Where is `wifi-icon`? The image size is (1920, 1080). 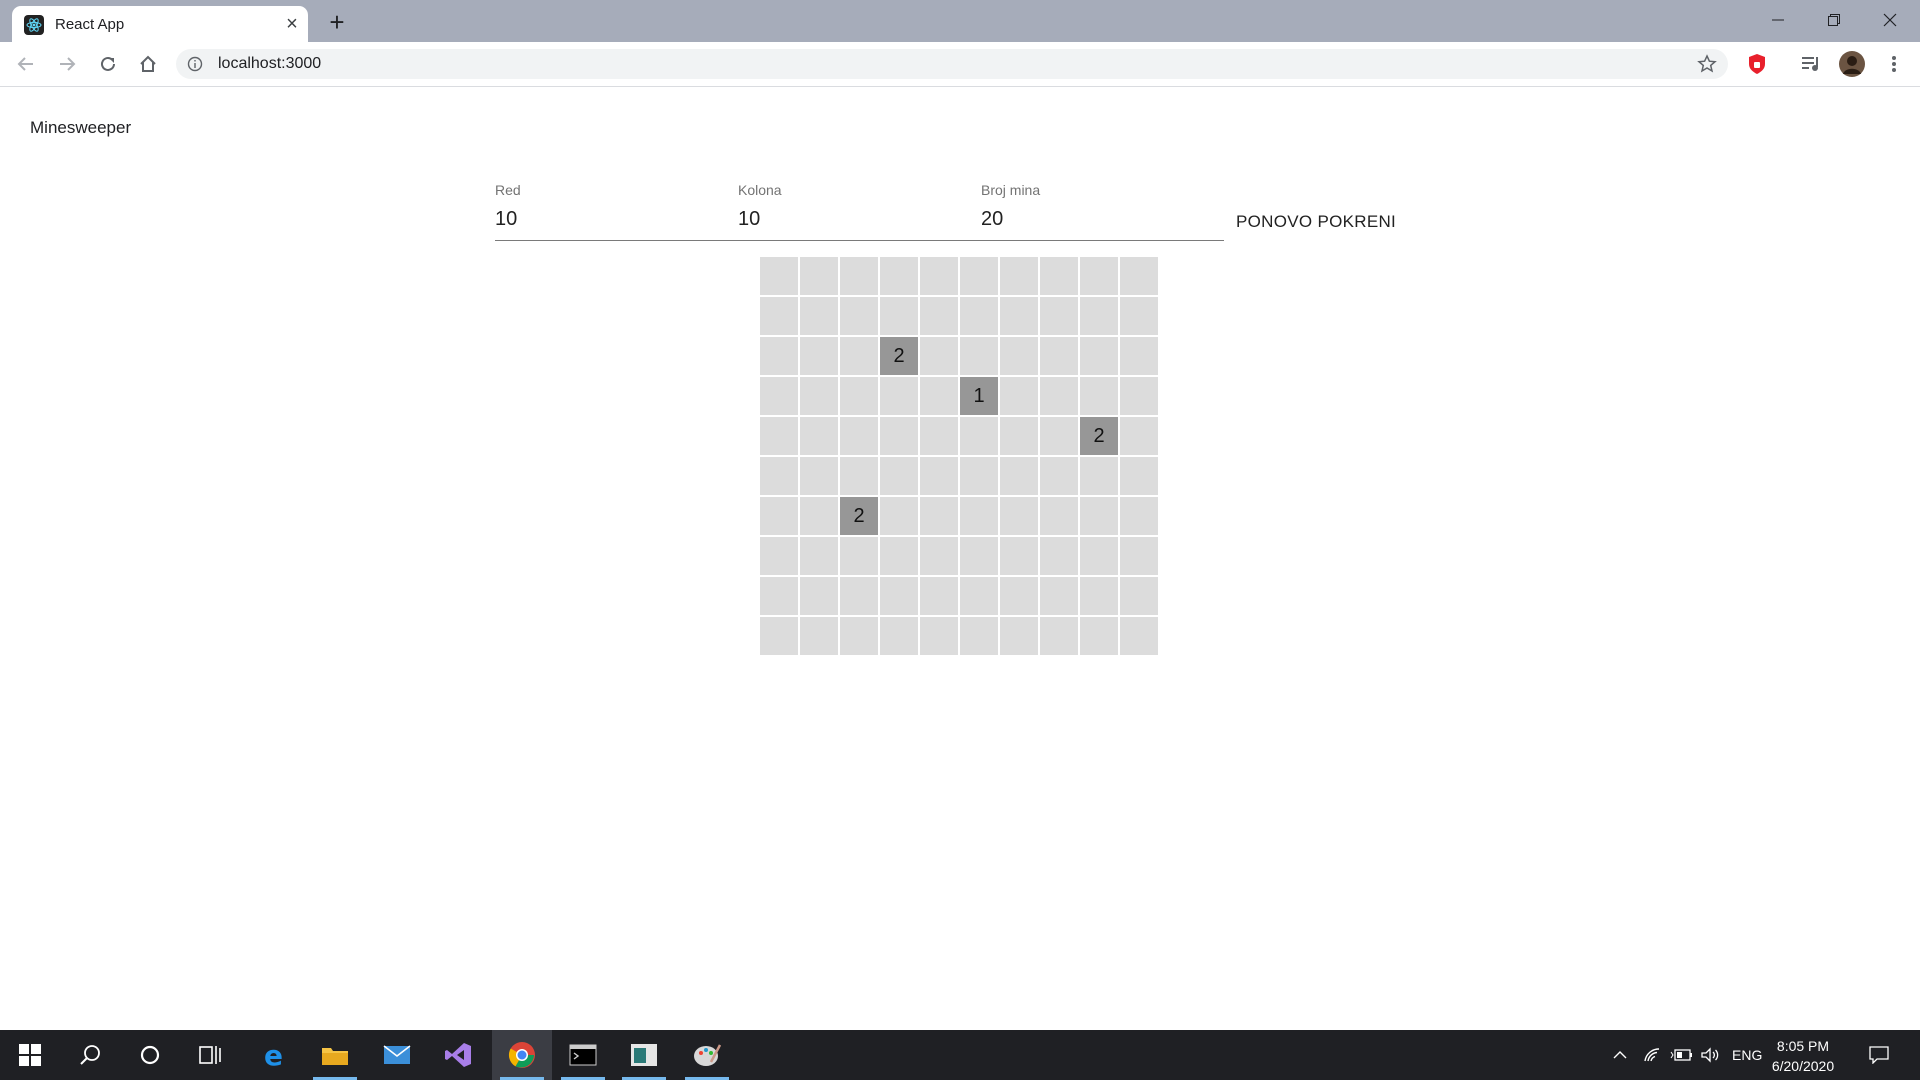 wifi-icon is located at coordinates (1652, 1055).